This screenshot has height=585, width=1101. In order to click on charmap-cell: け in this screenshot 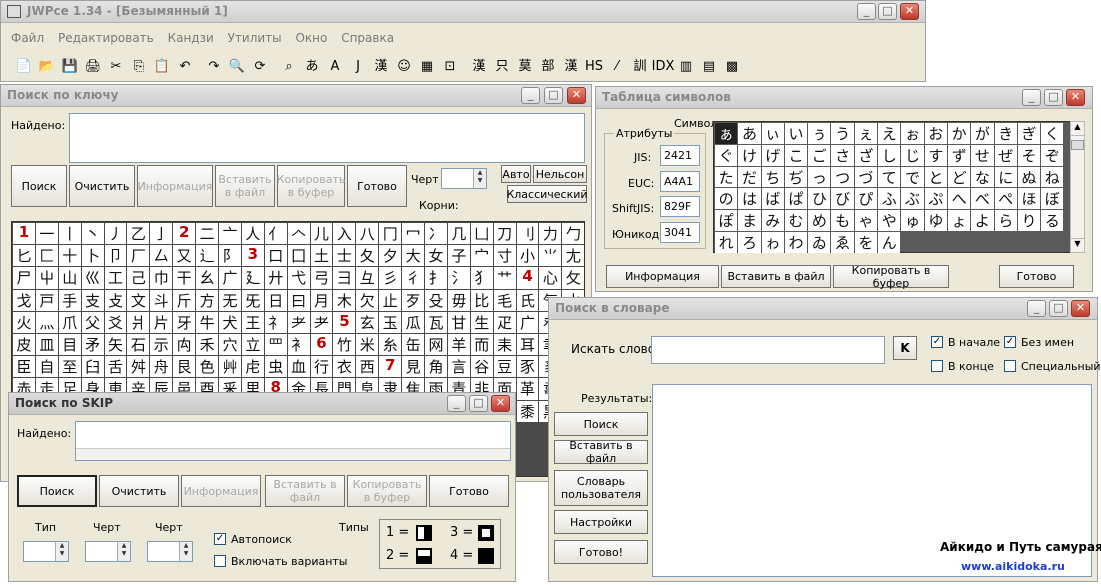, I will do `click(749, 155)`.